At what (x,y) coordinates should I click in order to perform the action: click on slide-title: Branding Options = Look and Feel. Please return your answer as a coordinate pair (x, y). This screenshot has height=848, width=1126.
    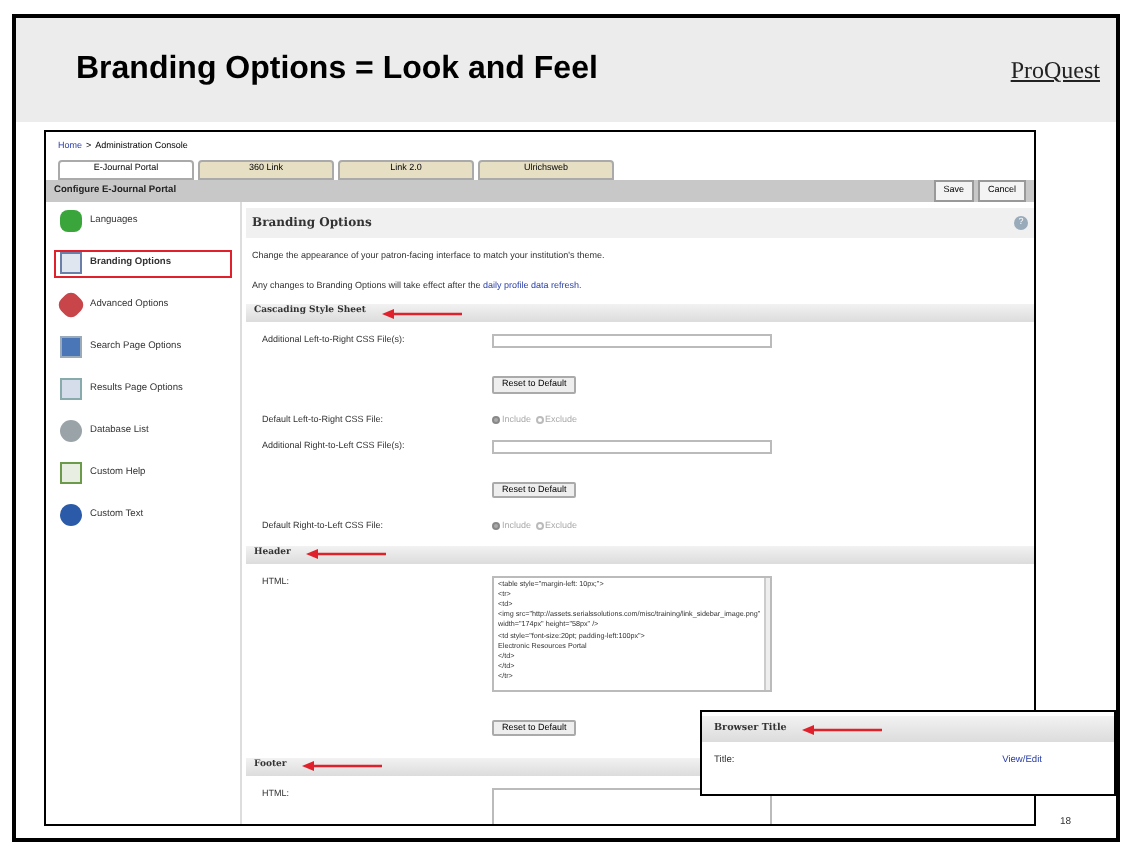
    Looking at the image, I should click on (337, 70).